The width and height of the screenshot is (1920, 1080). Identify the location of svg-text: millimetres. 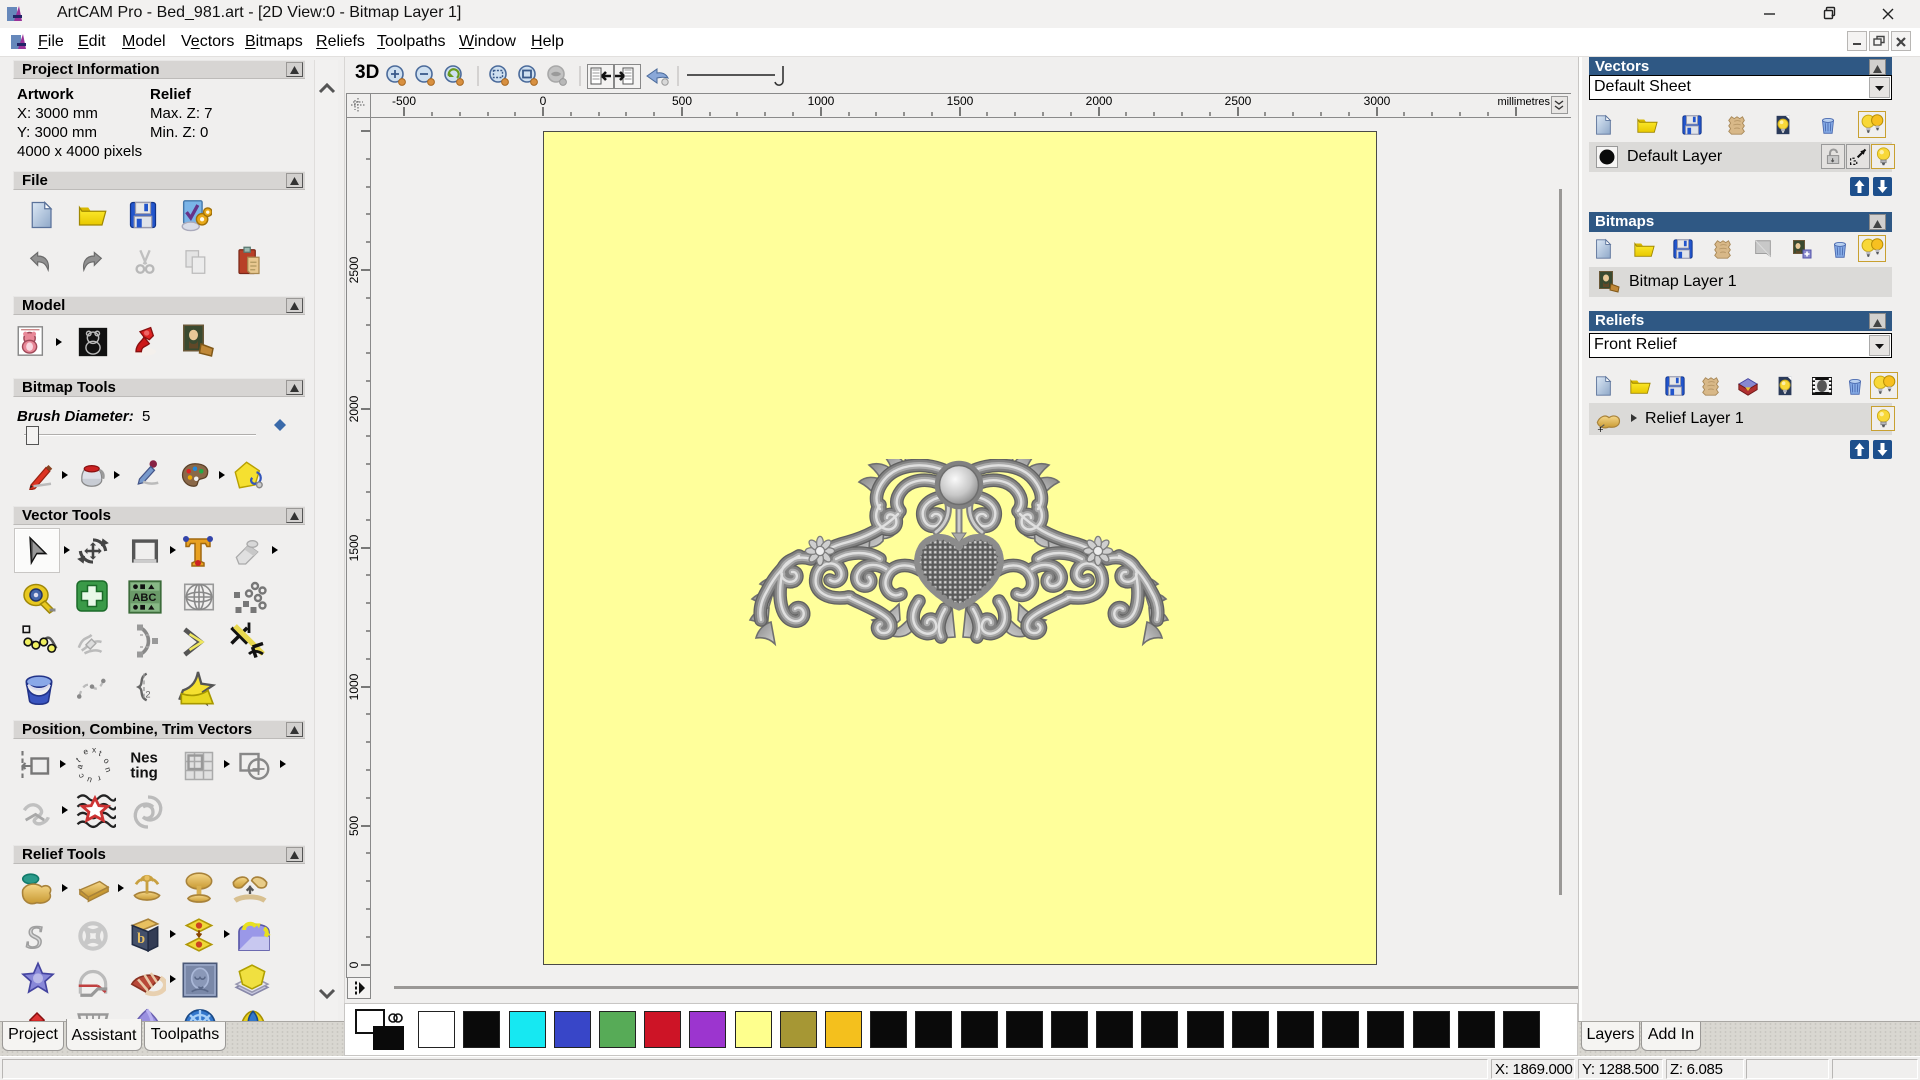
(1523, 102).